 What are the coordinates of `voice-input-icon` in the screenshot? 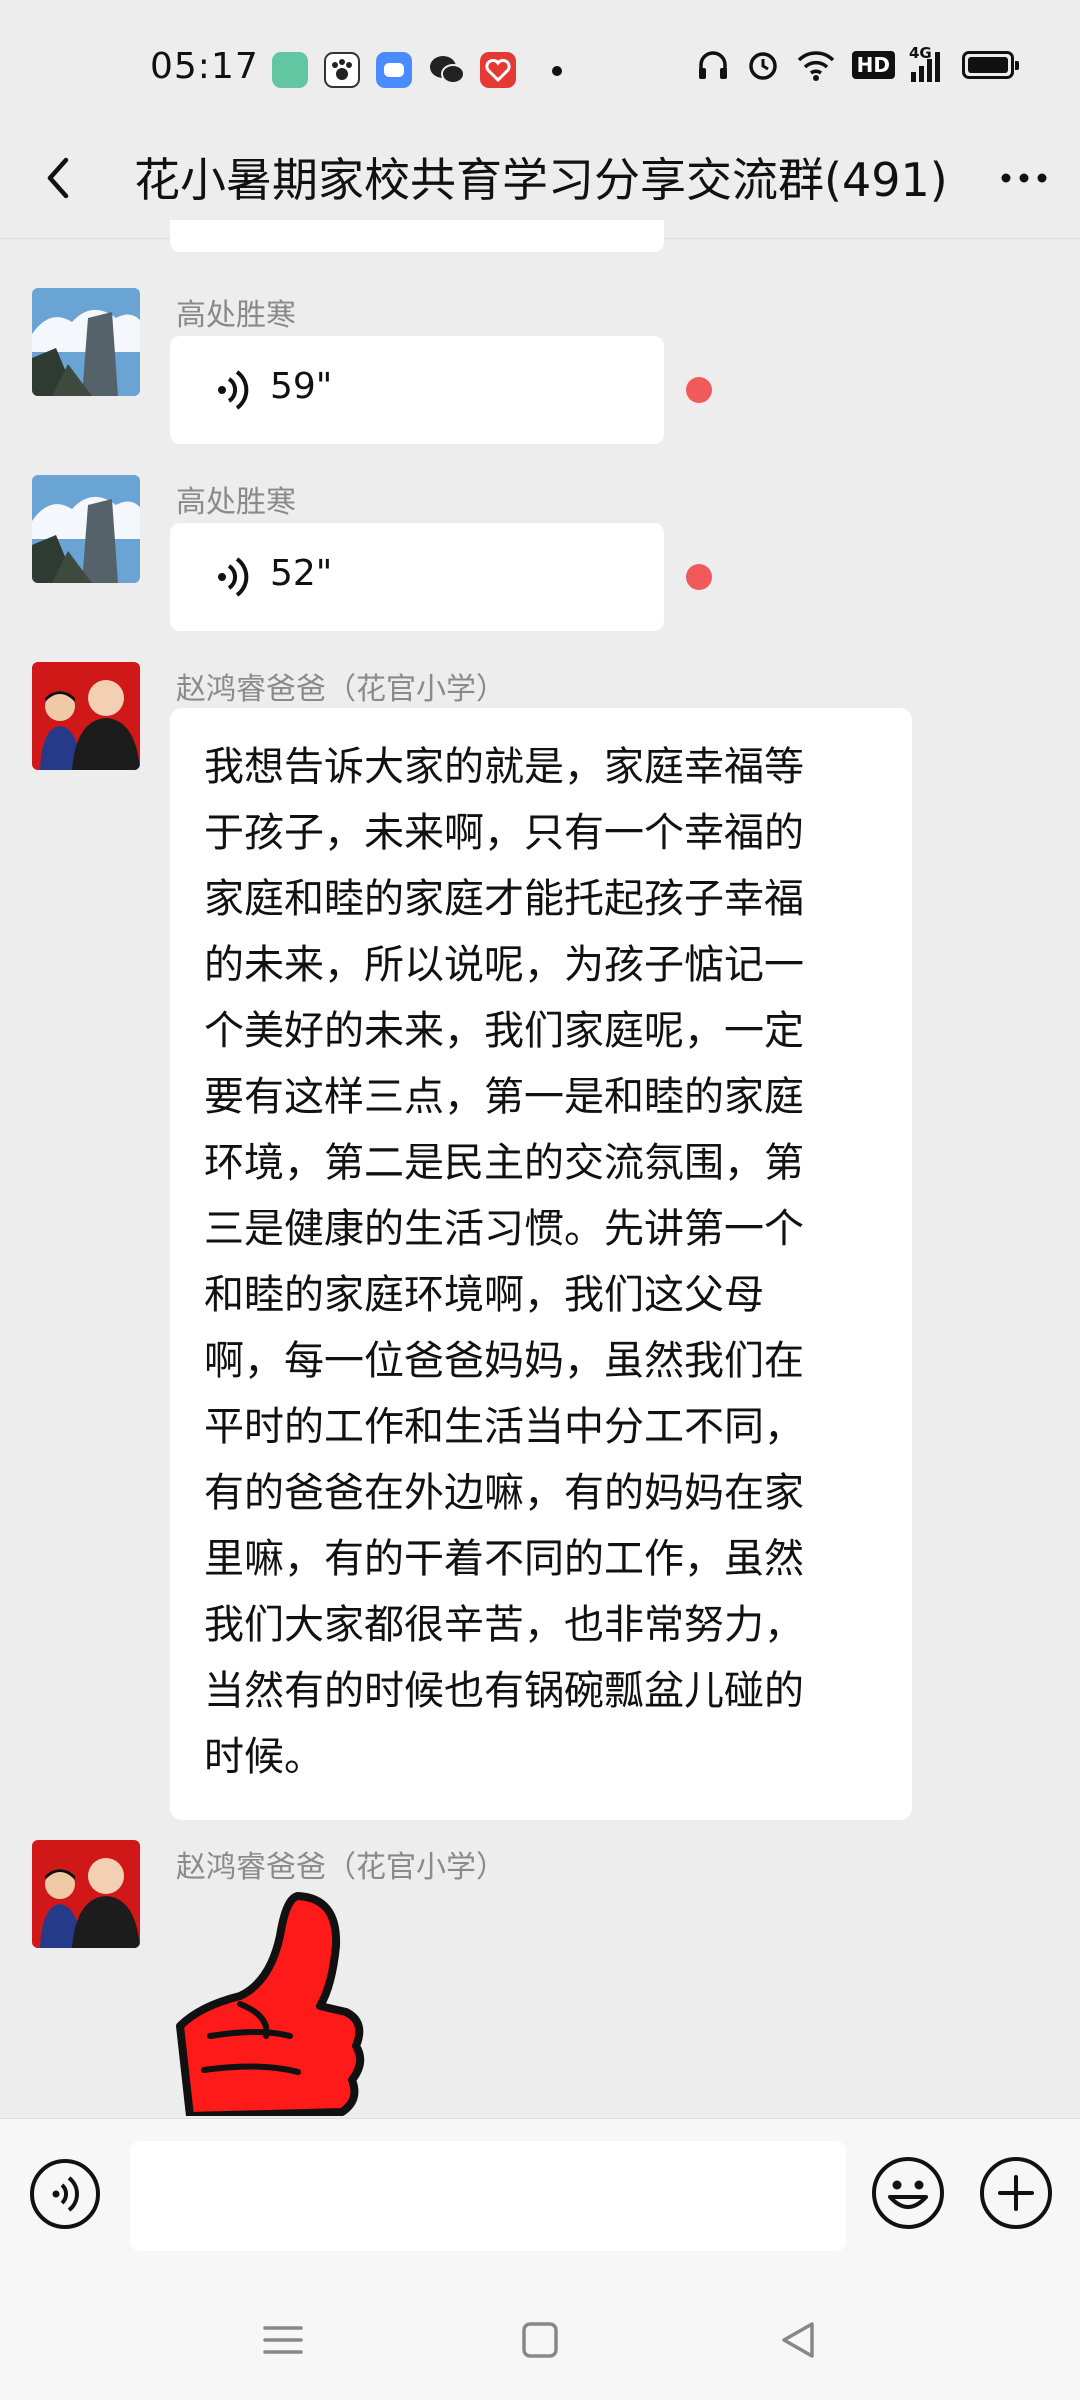 It's located at (65, 2194).